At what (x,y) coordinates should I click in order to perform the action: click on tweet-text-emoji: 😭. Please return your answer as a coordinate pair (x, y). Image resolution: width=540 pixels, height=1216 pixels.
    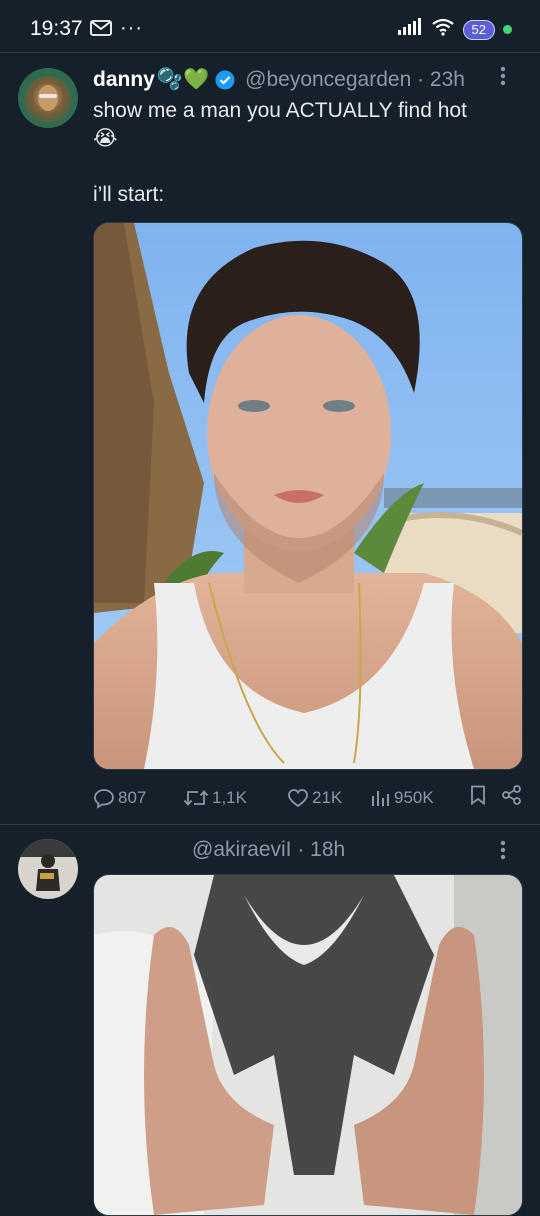
    Looking at the image, I should click on (105, 138).